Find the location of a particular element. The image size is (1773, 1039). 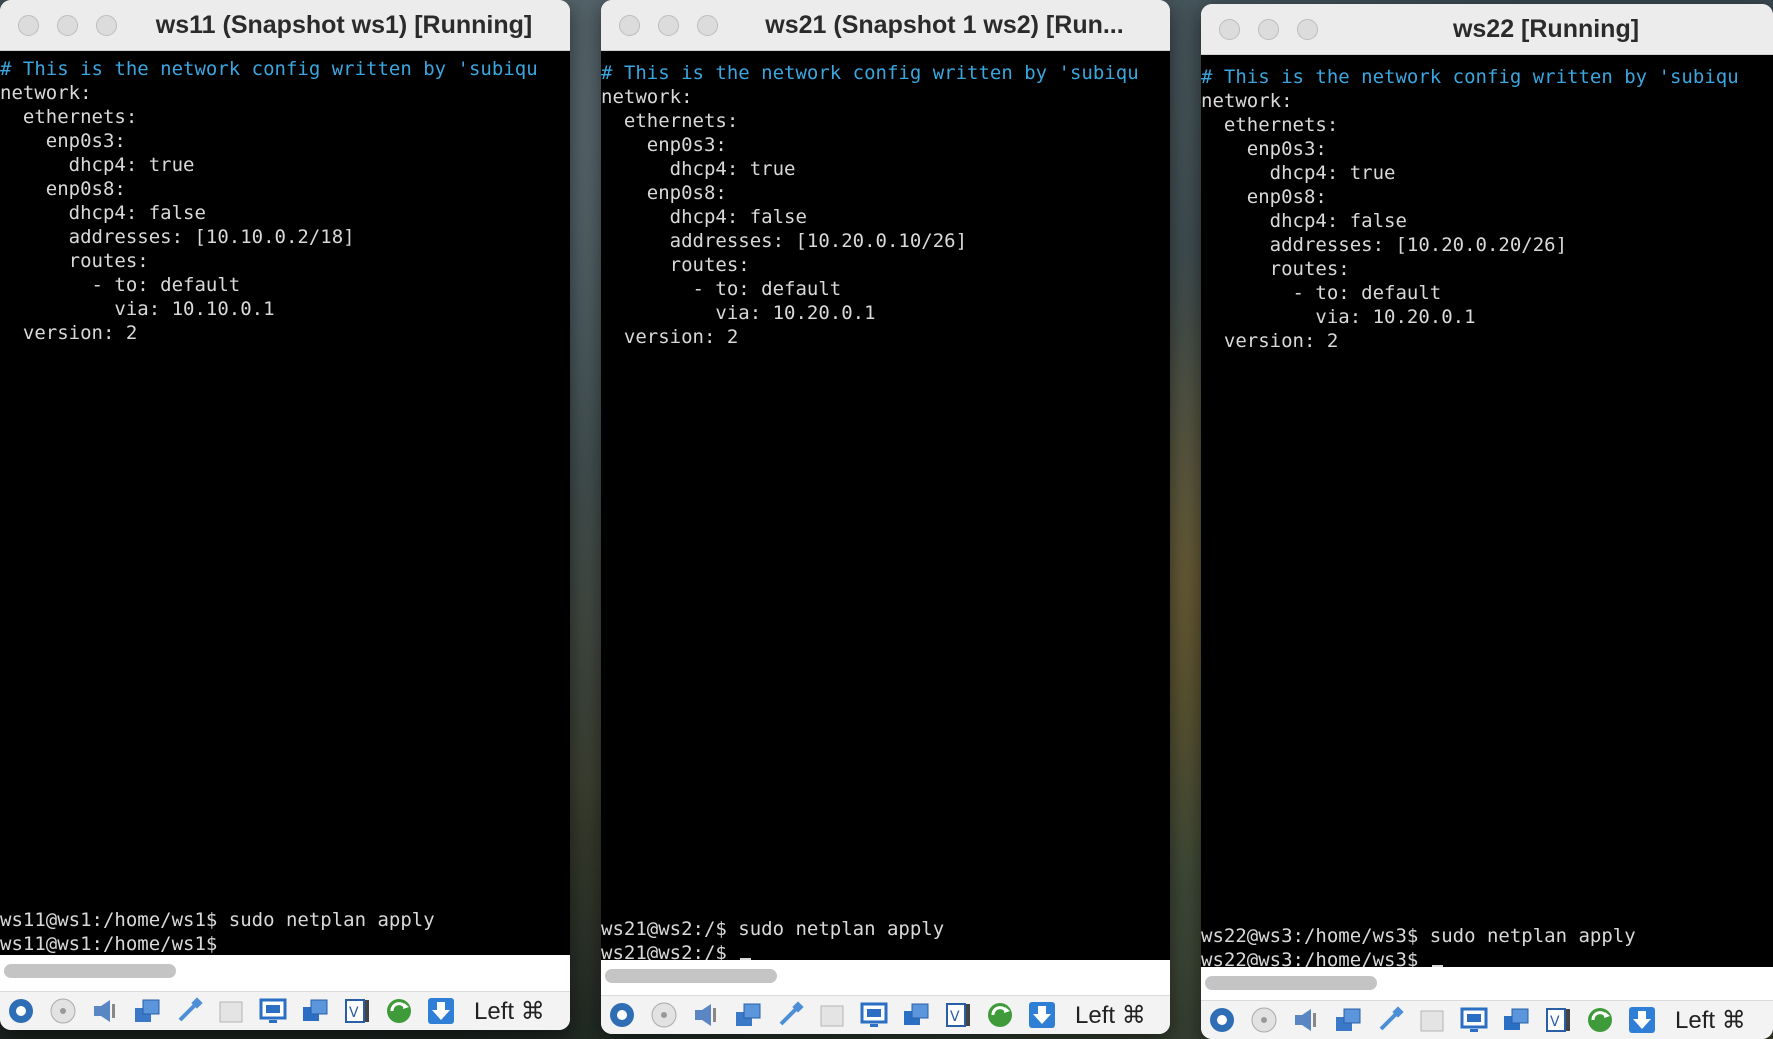

title-bar: ws22 [Running] is located at coordinates (1487, 29).